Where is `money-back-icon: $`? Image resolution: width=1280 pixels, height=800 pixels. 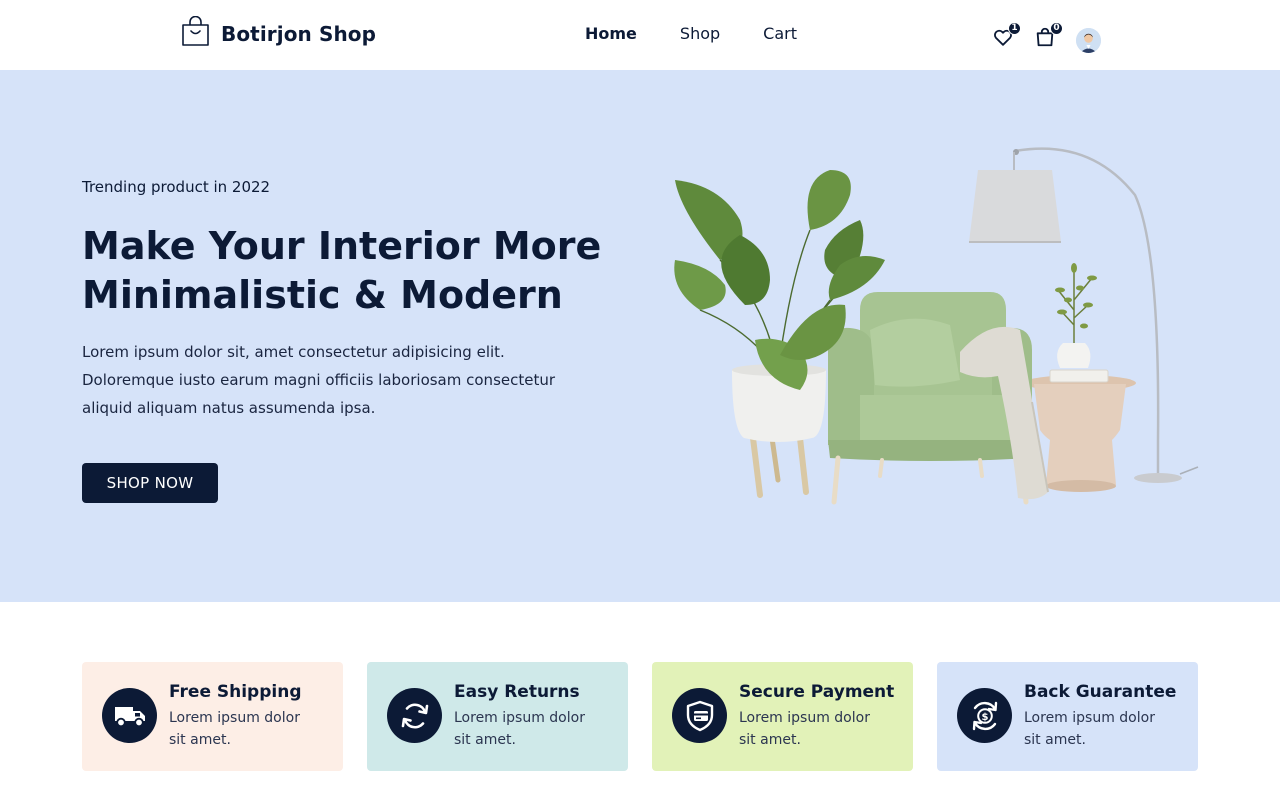
money-back-icon: $ is located at coordinates (984, 715).